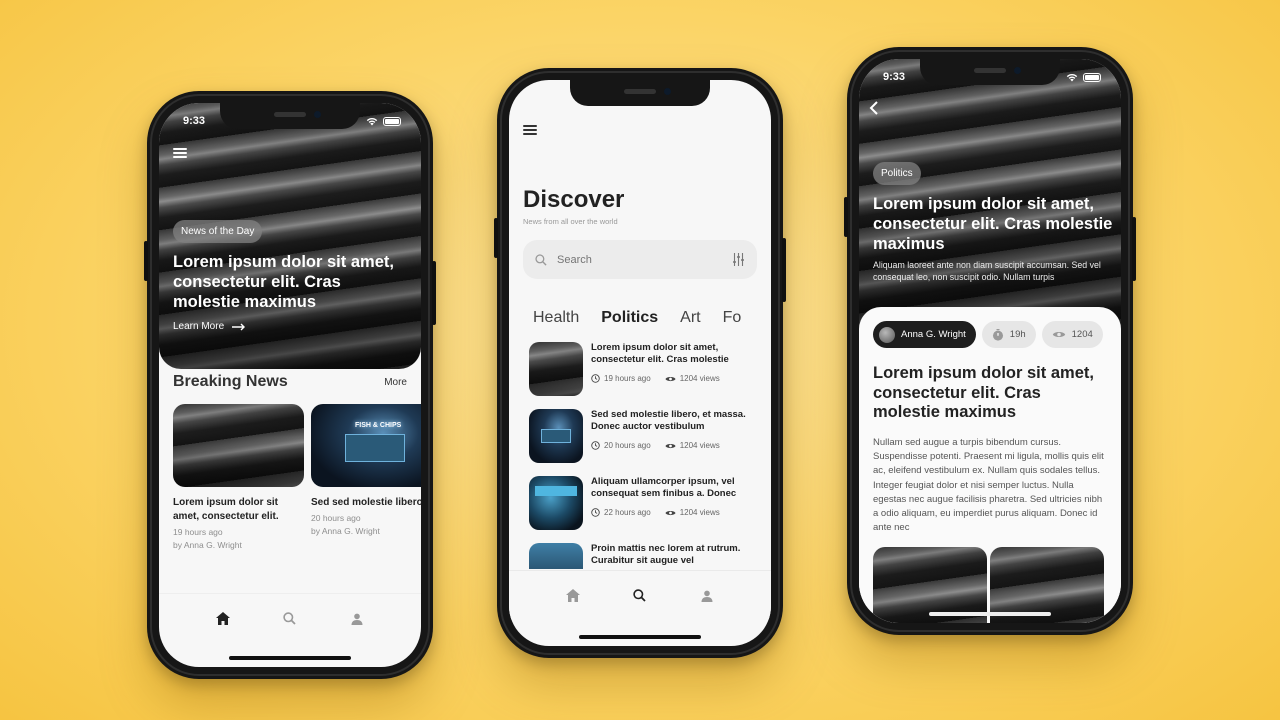 The image size is (1280, 720). I want to click on more-link: More, so click(395, 382).